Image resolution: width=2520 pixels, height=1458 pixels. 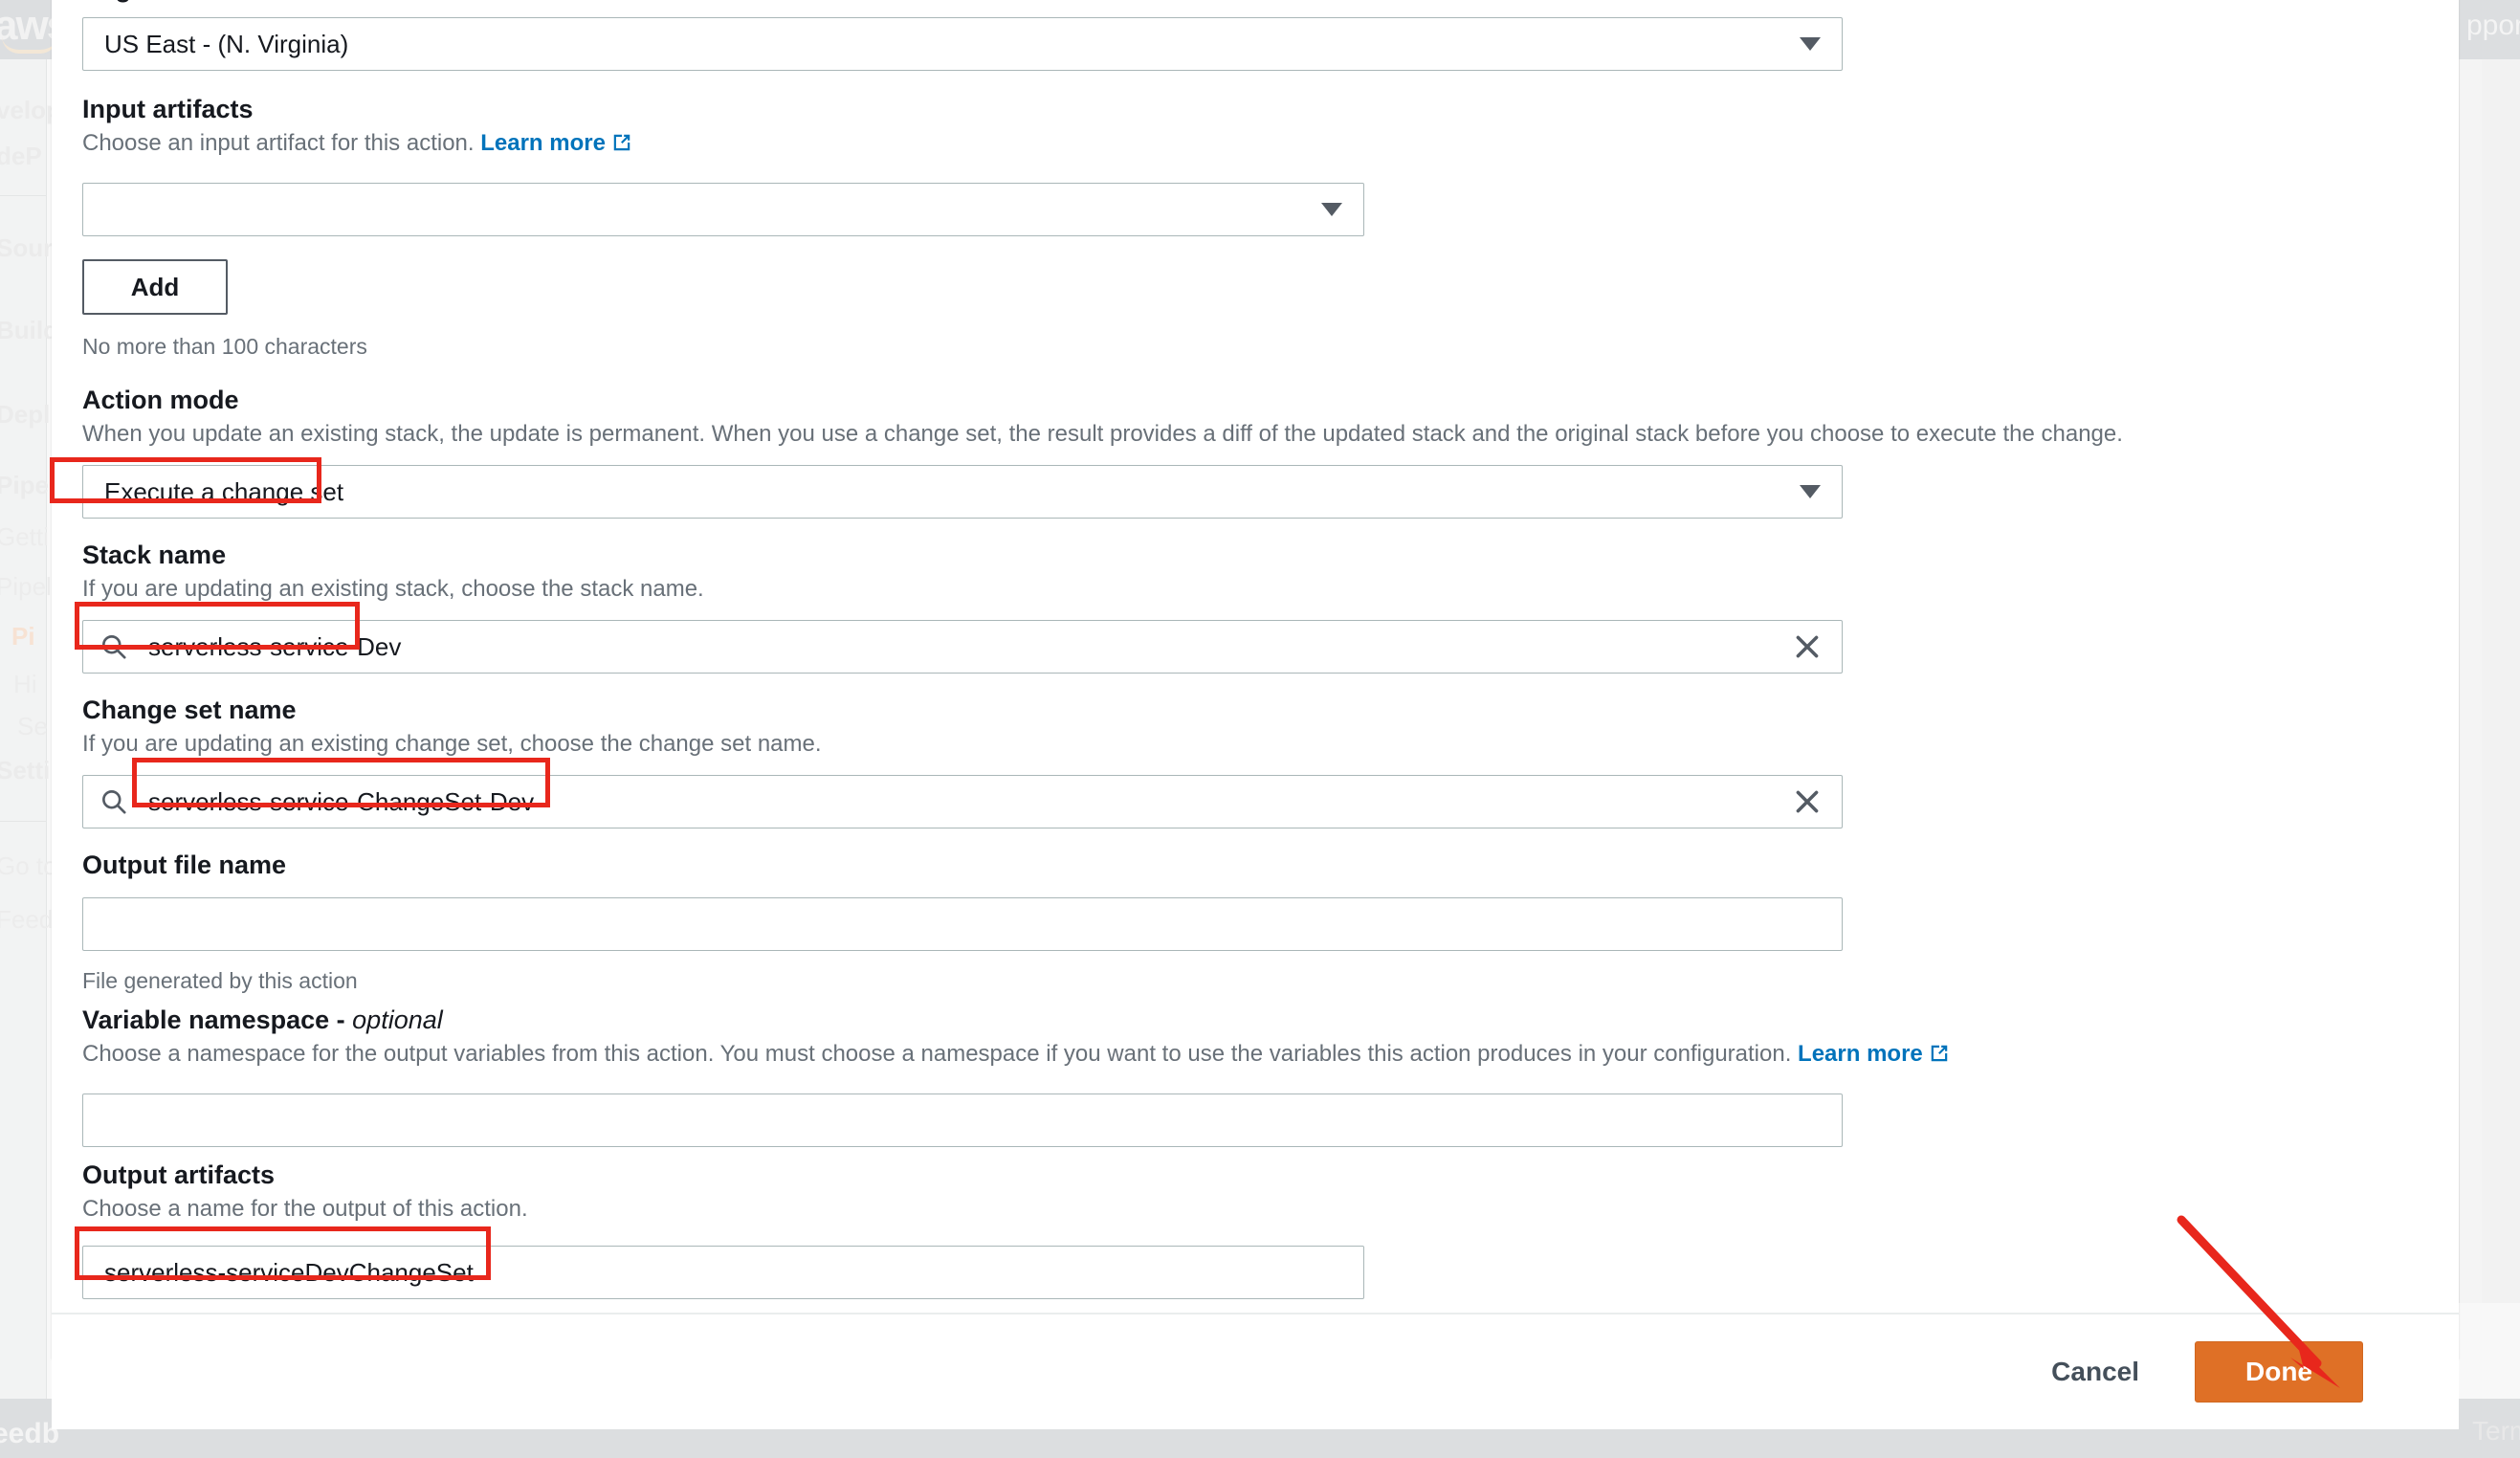 I want to click on field-region: Region US East - (N. Virginia), so click(x=1087, y=35).